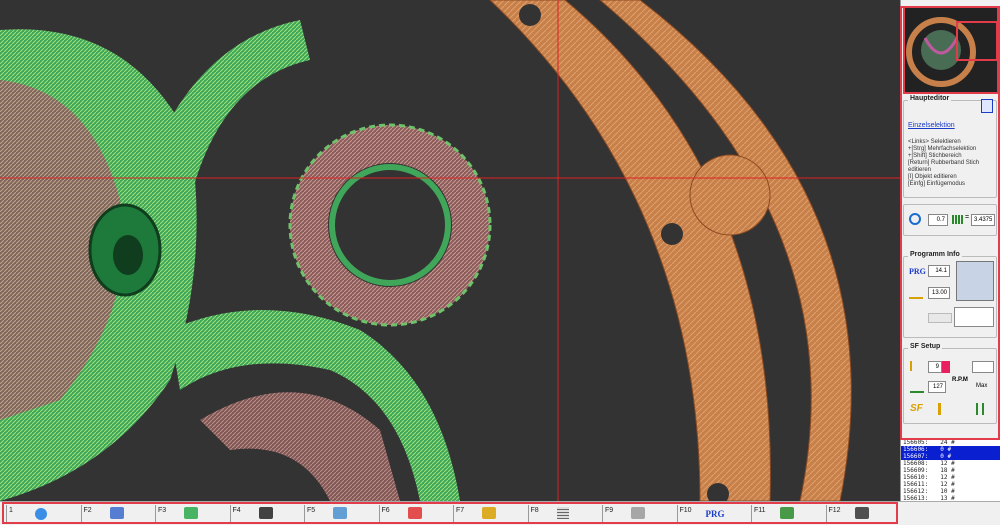 Image resolution: width=1000 pixels, height=525 pixels. I want to click on fkey-f7-button: F7, so click(490, 514).